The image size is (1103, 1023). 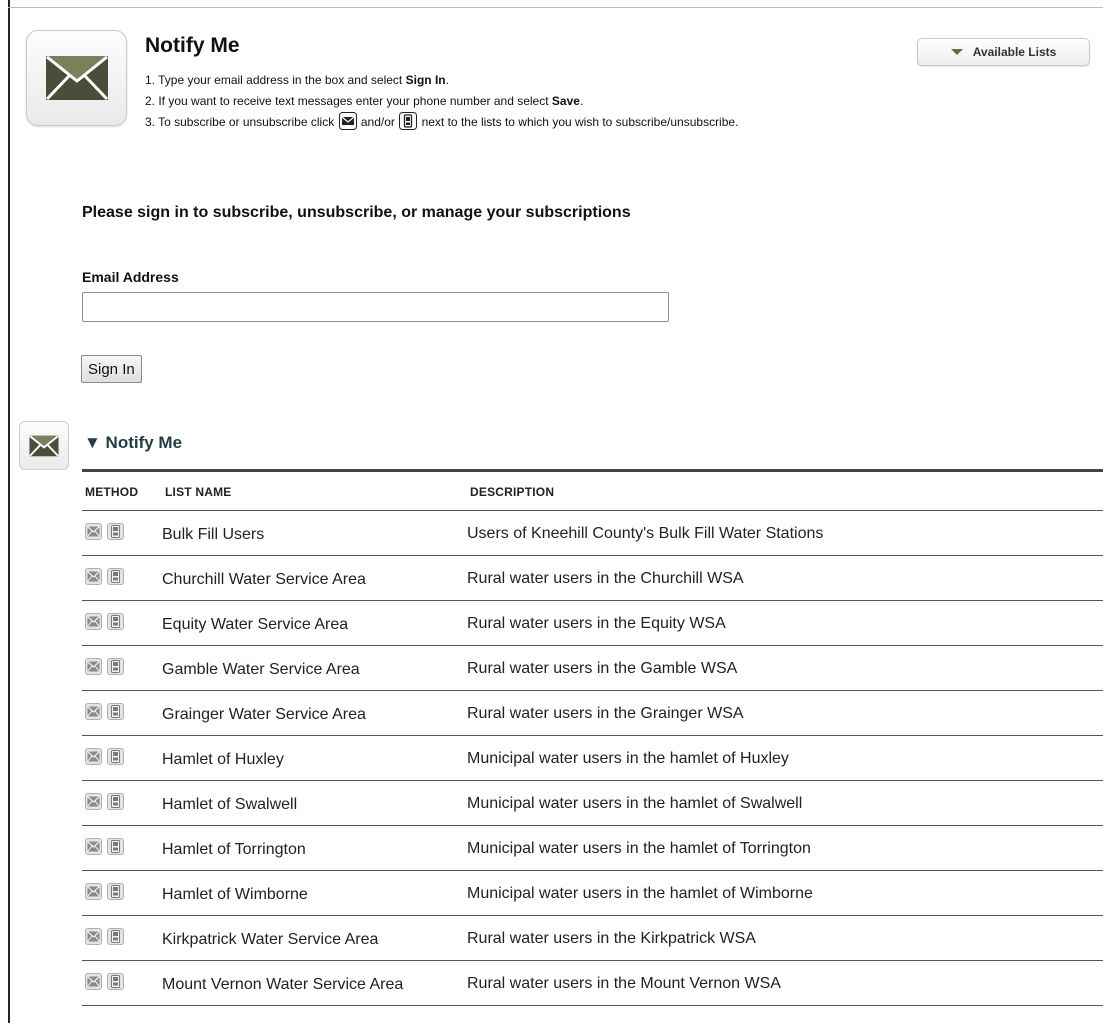 I want to click on list-name-cell: Hamlet of Swalwell, so click(x=314, y=803).